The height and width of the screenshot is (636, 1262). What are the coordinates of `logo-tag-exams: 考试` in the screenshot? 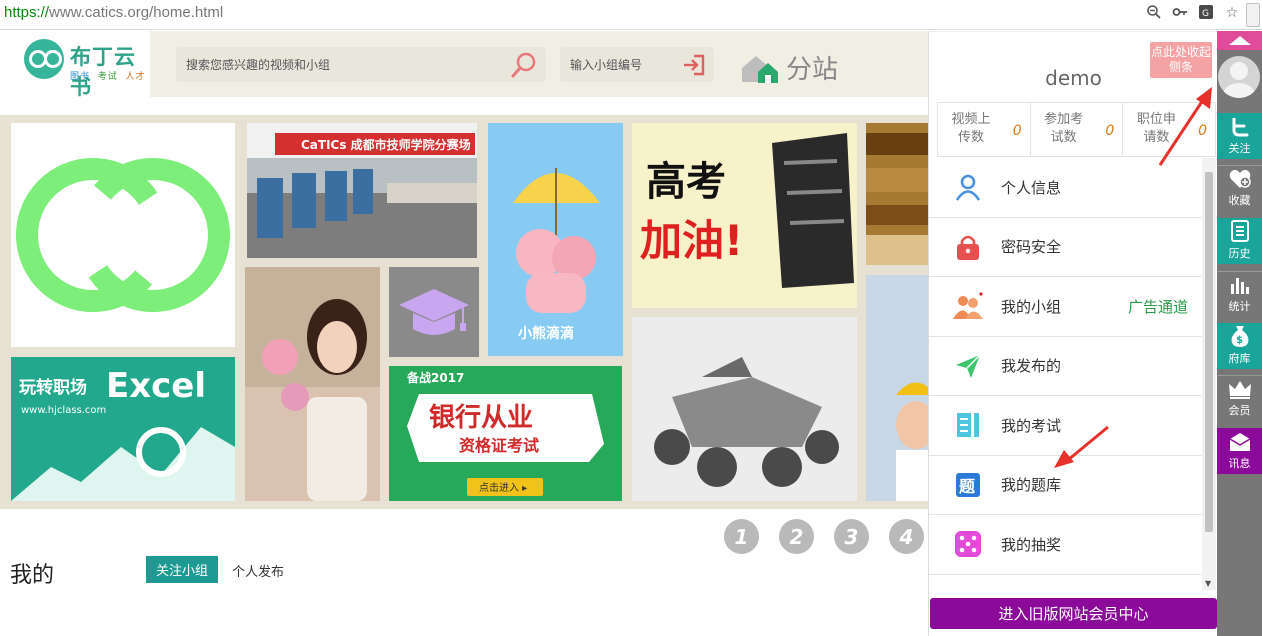 It's located at (107, 77).